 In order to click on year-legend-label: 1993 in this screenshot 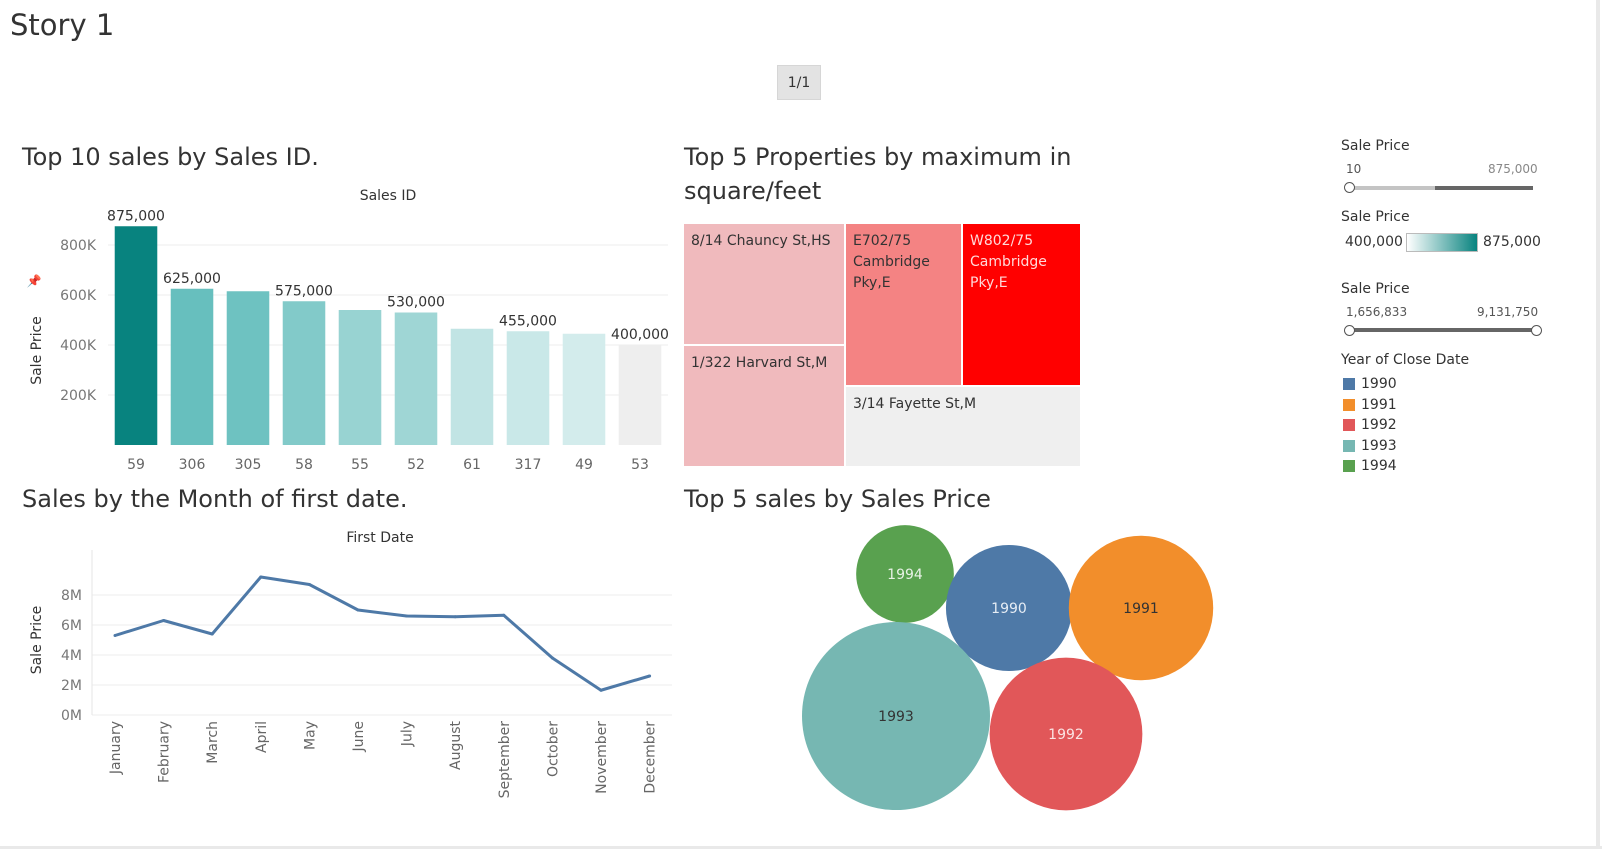, I will do `click(1379, 445)`.